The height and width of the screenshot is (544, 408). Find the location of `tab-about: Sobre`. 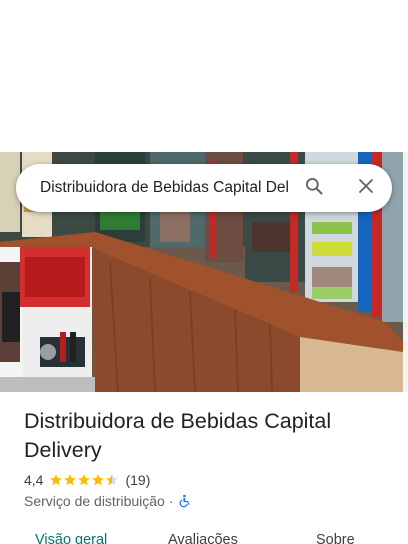

tab-about: Sobre is located at coordinates (335, 538).